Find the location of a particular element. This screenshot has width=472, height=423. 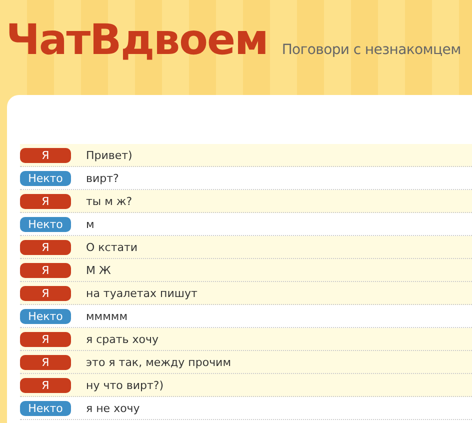

message-text: на туалетах пишут is located at coordinates (142, 293).